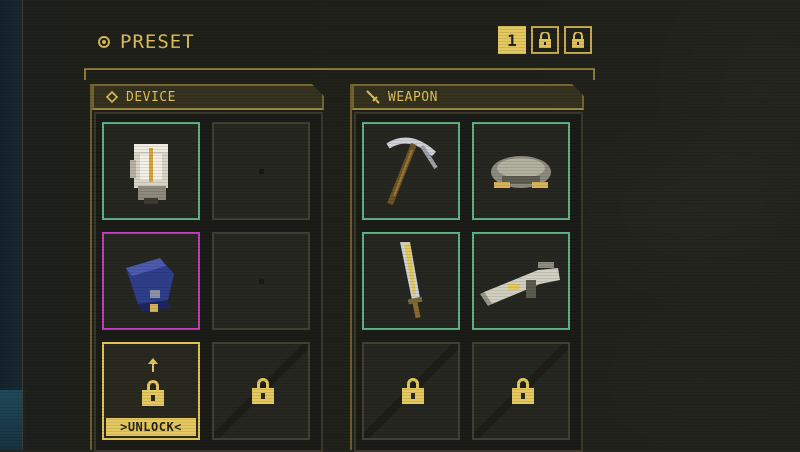 This screenshot has width=800, height=452. I want to click on pickaxe-weapon-icon, so click(412, 171).